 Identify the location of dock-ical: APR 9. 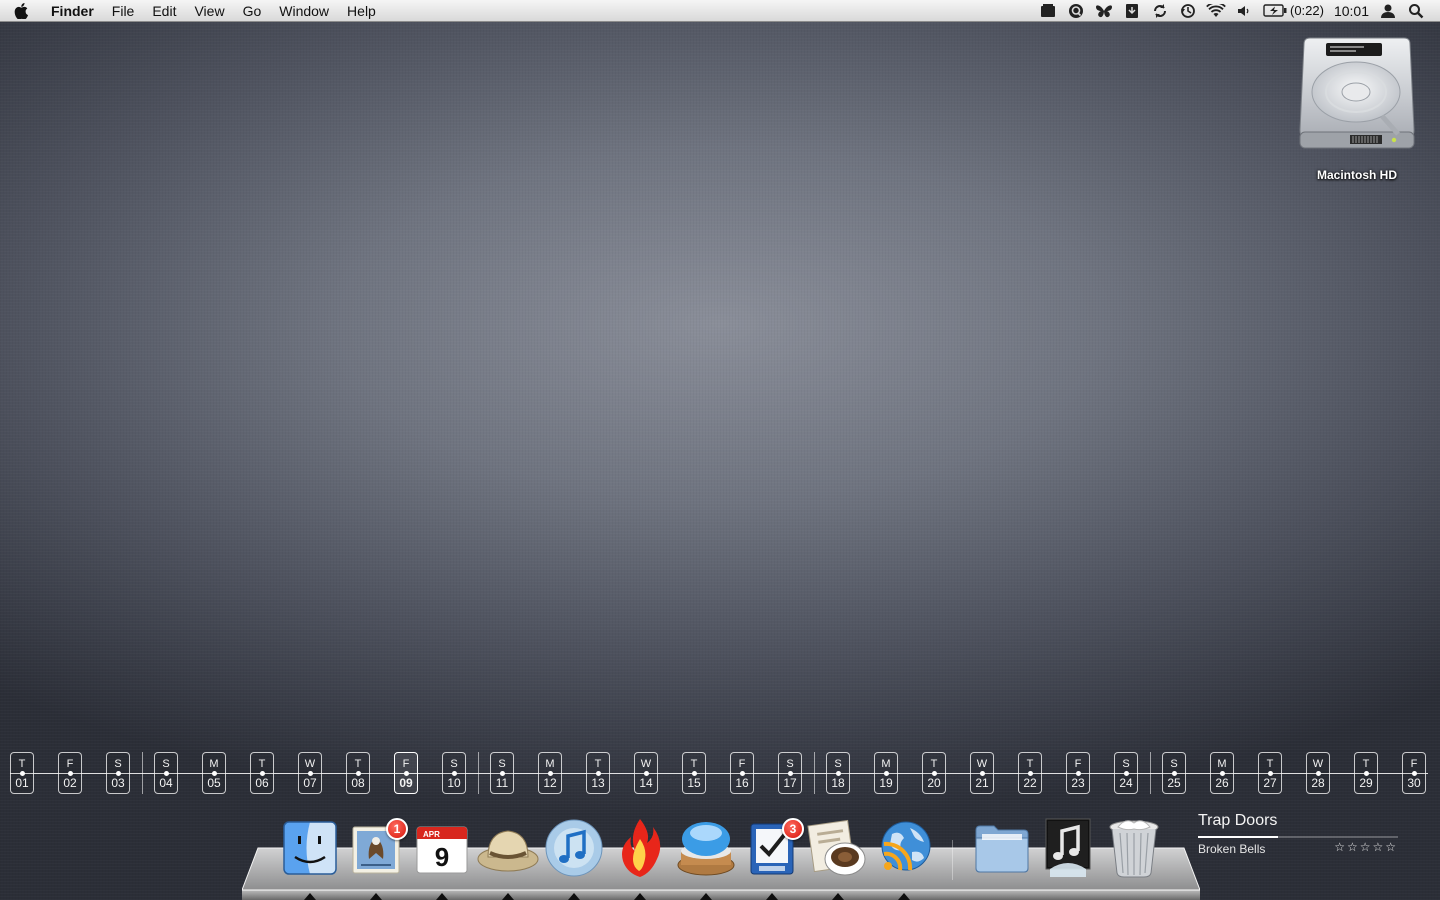
(442, 857).